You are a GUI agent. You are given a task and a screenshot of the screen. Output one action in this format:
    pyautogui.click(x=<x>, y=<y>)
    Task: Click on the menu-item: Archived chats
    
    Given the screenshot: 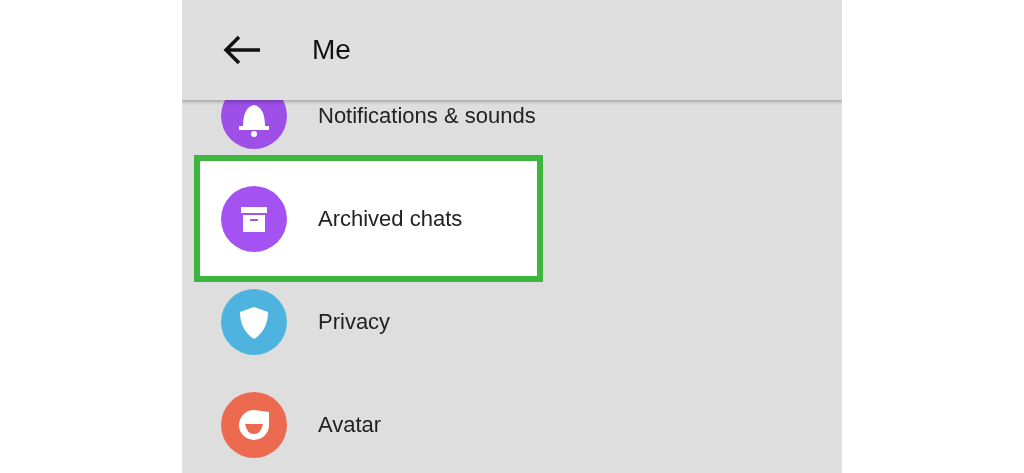 What is the action you would take?
    pyautogui.click(x=368, y=218)
    